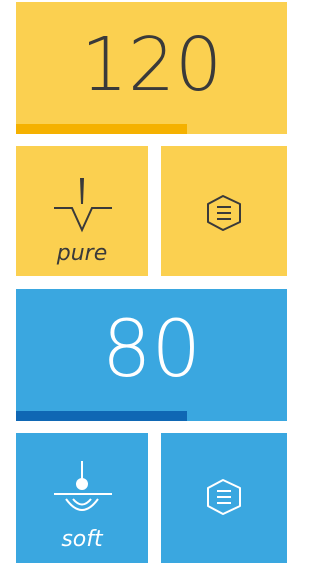 The height and width of the screenshot is (563, 320). I want to click on coag-mode-button: soft, so click(82, 498).